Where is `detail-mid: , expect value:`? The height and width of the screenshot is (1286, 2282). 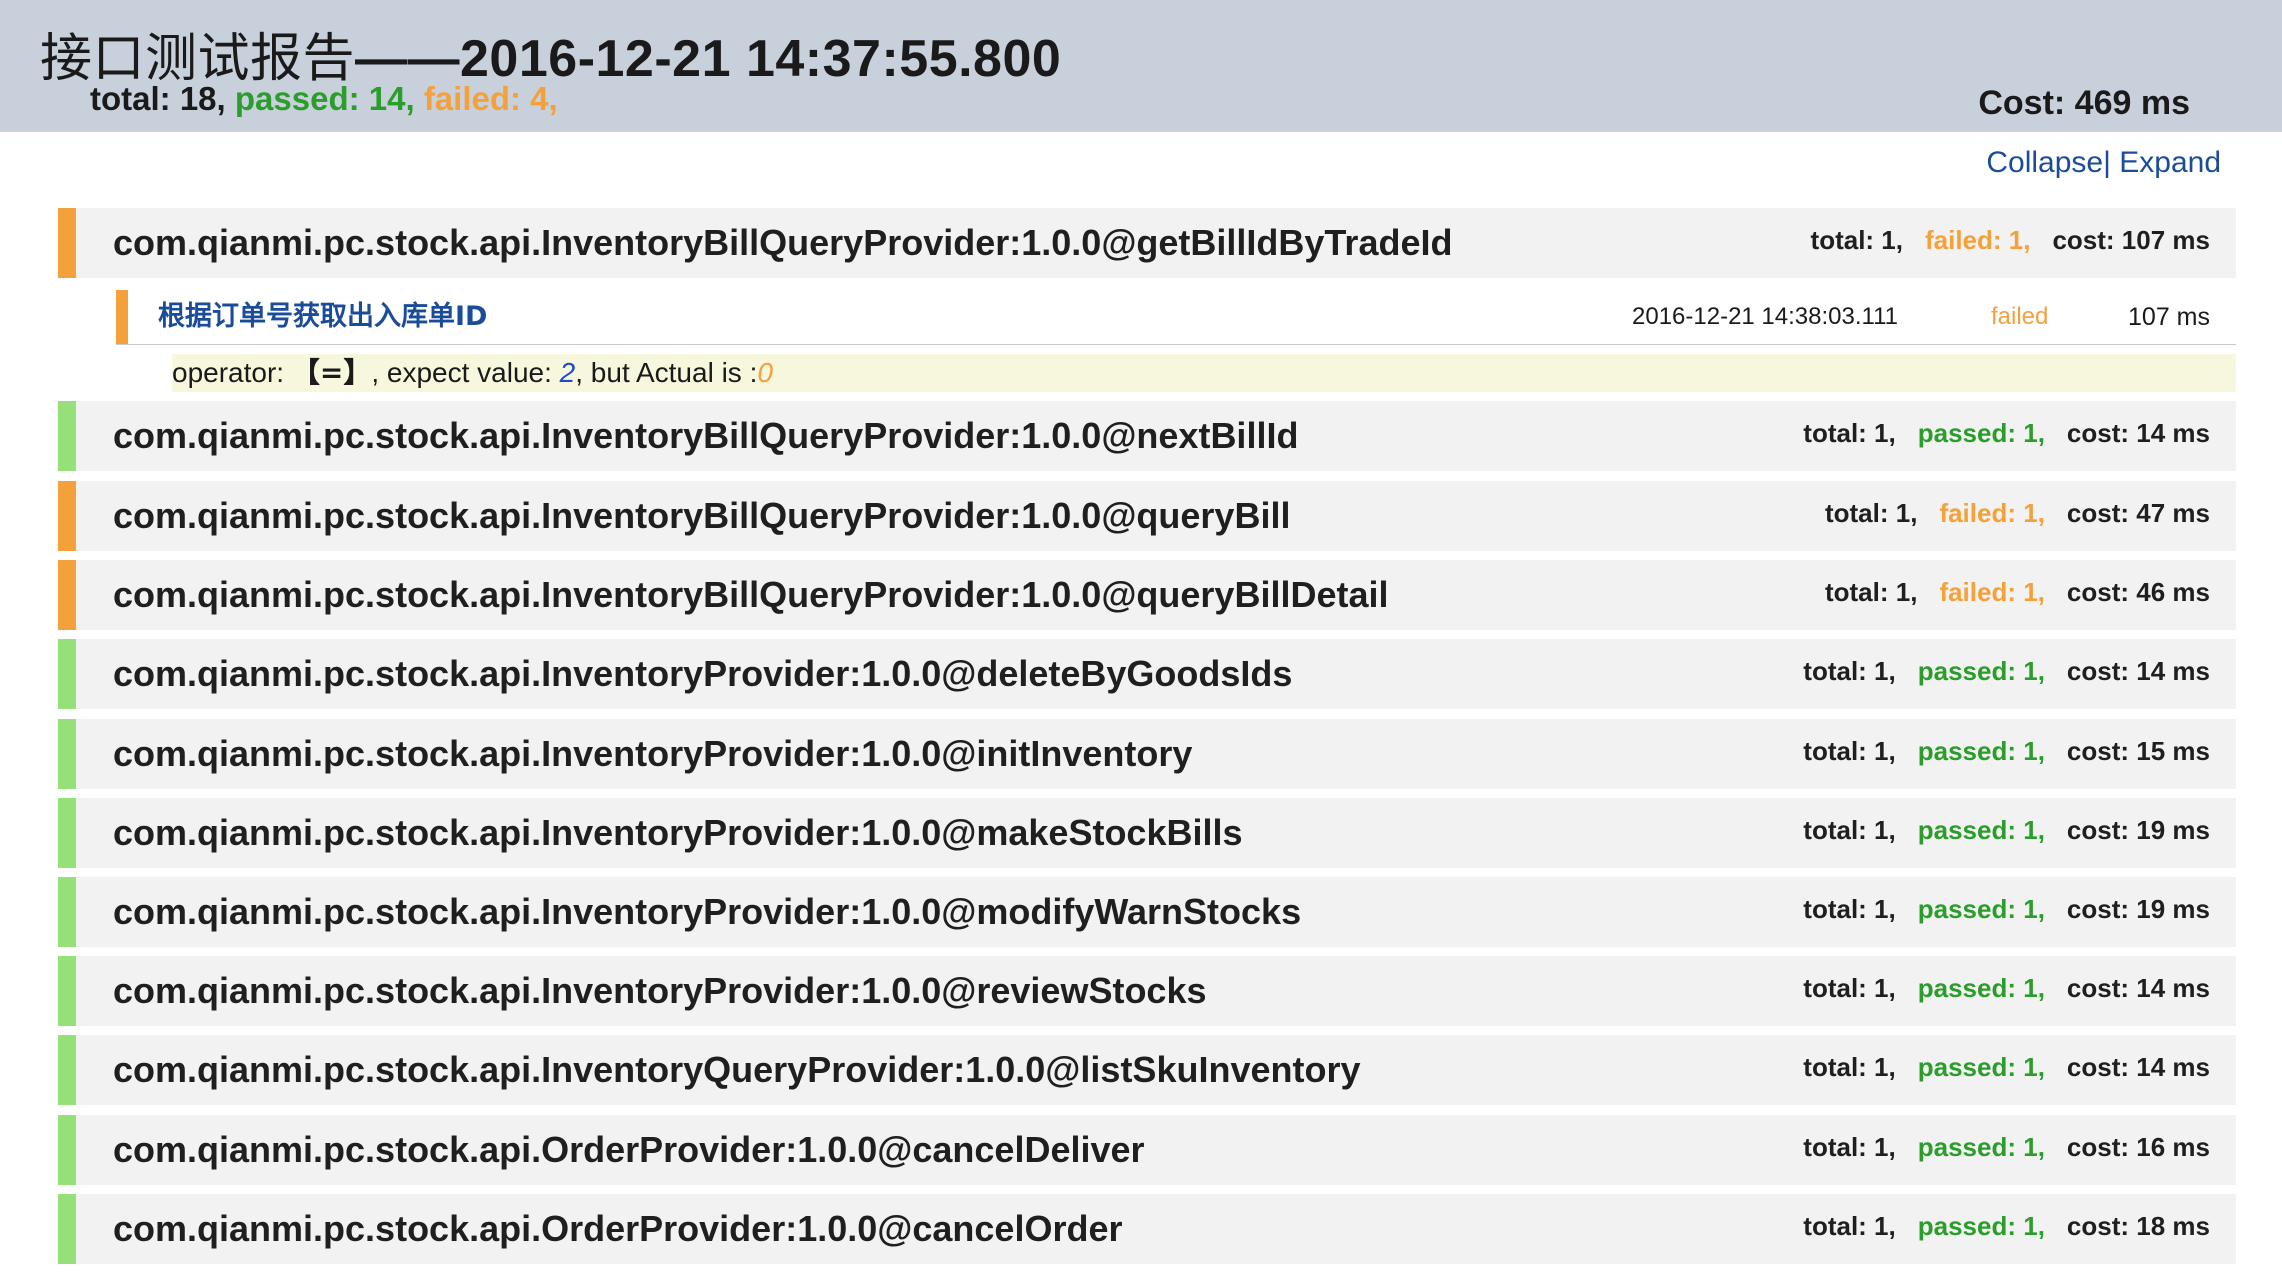
detail-mid: , expect value: is located at coordinates (465, 372).